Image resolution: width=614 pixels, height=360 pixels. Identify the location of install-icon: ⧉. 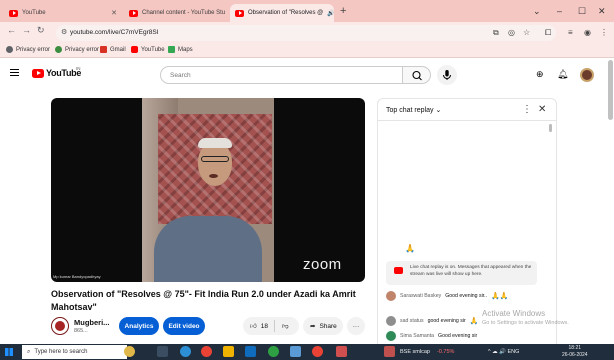
(496, 33).